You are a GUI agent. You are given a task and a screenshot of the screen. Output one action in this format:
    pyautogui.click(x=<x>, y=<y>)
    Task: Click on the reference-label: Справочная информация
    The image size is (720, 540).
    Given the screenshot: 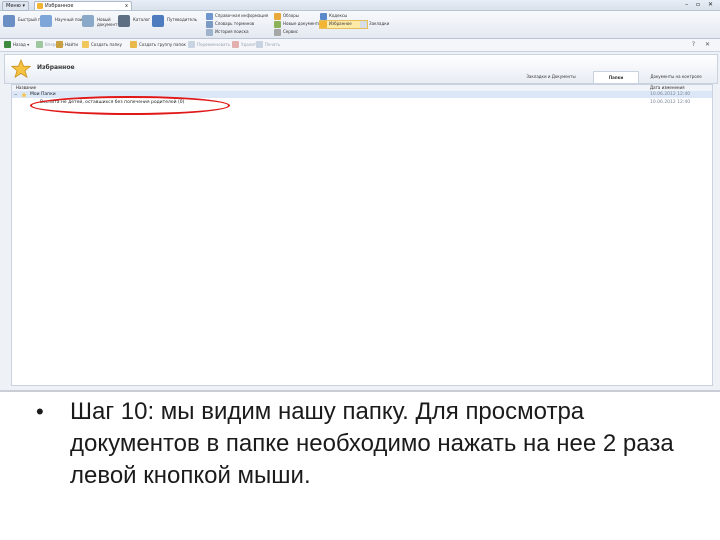 What is the action you would take?
    pyautogui.click(x=242, y=15)
    